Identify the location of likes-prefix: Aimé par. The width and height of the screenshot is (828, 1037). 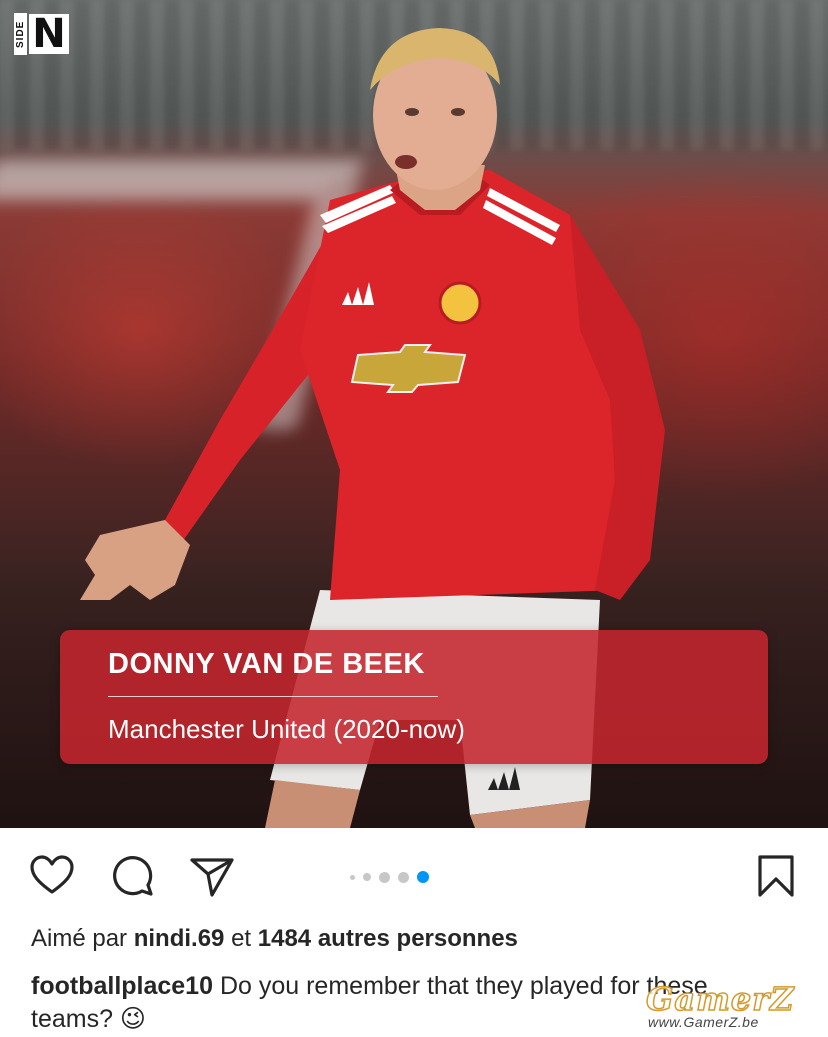
(79, 938).